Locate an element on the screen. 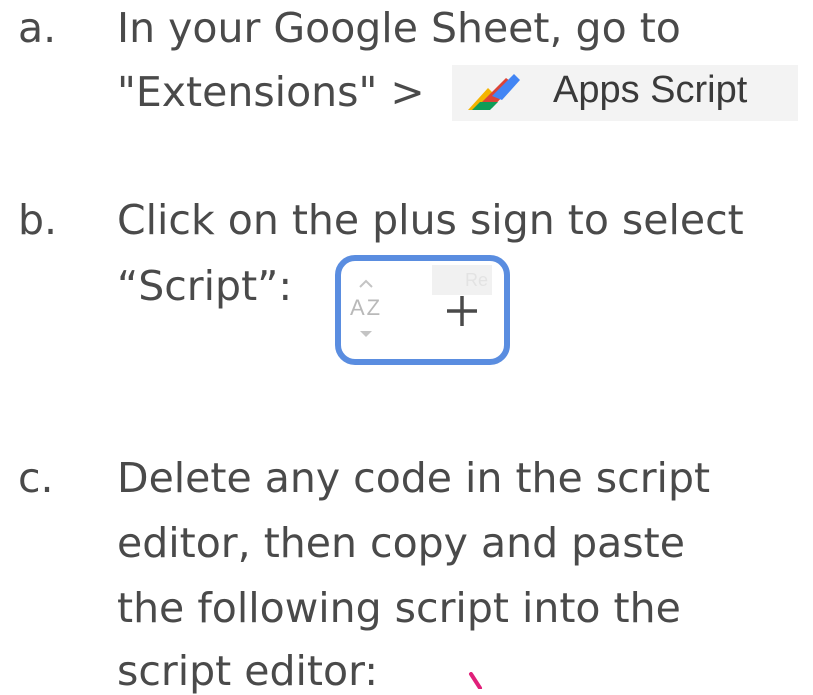 The image size is (813, 695). step-b-line-2: “Script”: is located at coordinates (205, 286).